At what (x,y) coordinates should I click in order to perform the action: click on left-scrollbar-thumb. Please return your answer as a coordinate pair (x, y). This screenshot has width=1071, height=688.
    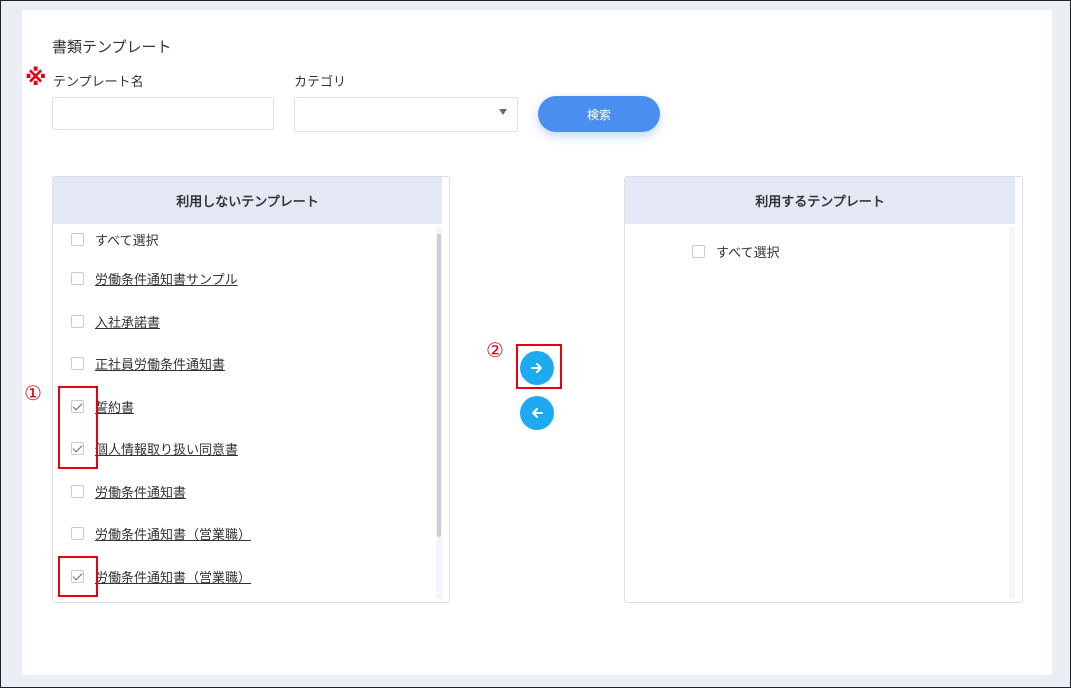
    Looking at the image, I should click on (439, 385).